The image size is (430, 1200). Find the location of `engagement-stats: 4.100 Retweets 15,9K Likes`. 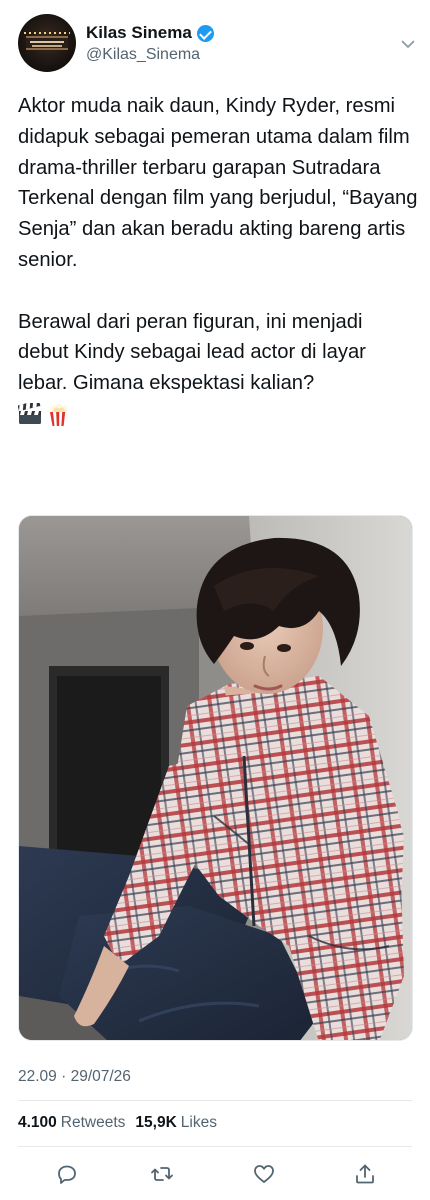

engagement-stats: 4.100 Retweets 15,9K Likes is located at coordinates (122, 1123).